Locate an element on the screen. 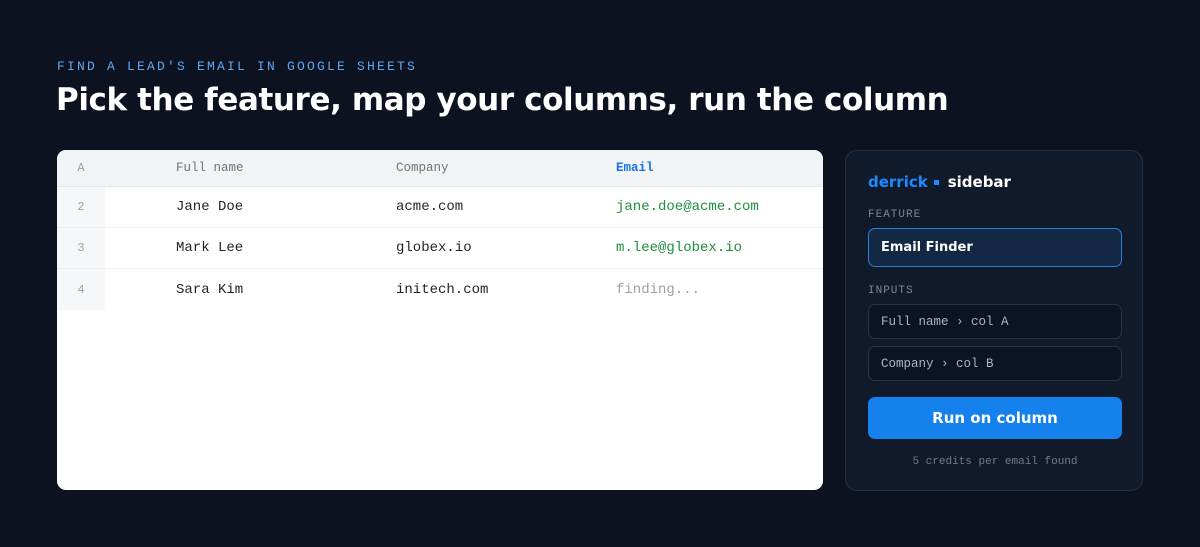 The height and width of the screenshot is (547, 1200). run-on-column-button: Run on column is located at coordinates (995, 418).